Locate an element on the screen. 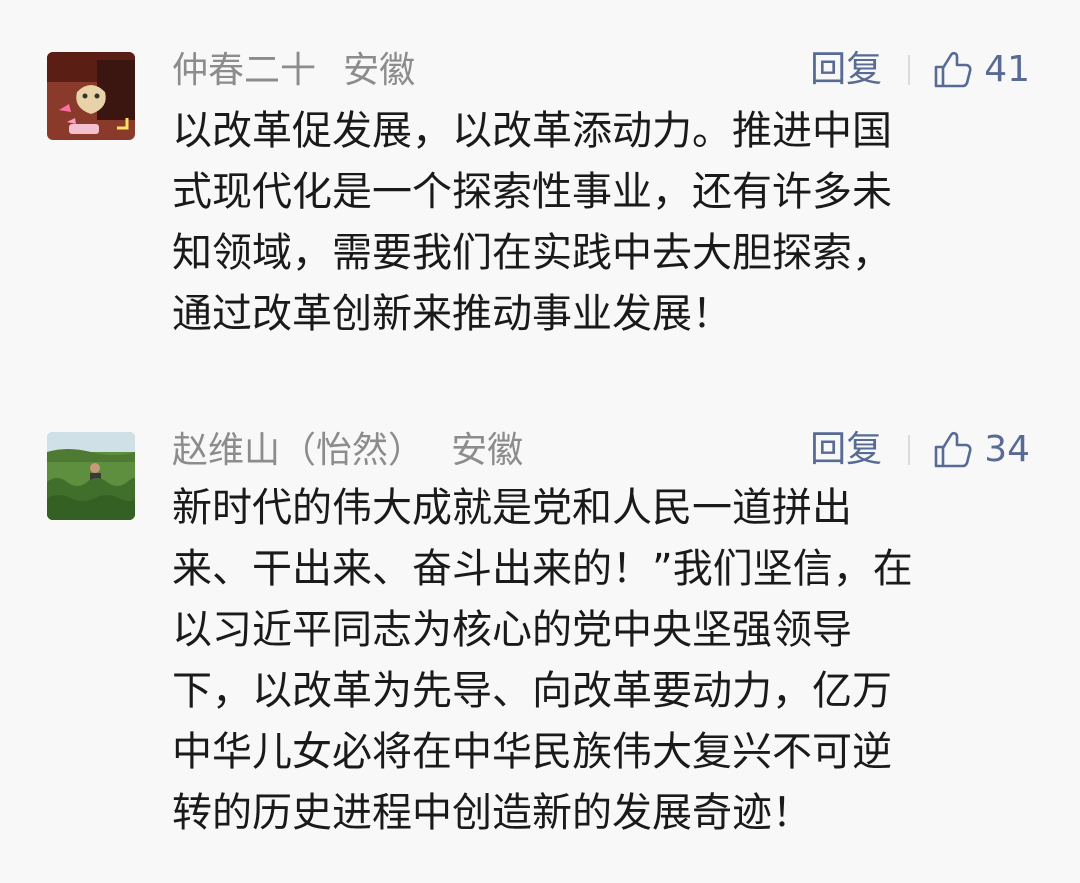  nickname: 仲春二十 is located at coordinates (244, 71).